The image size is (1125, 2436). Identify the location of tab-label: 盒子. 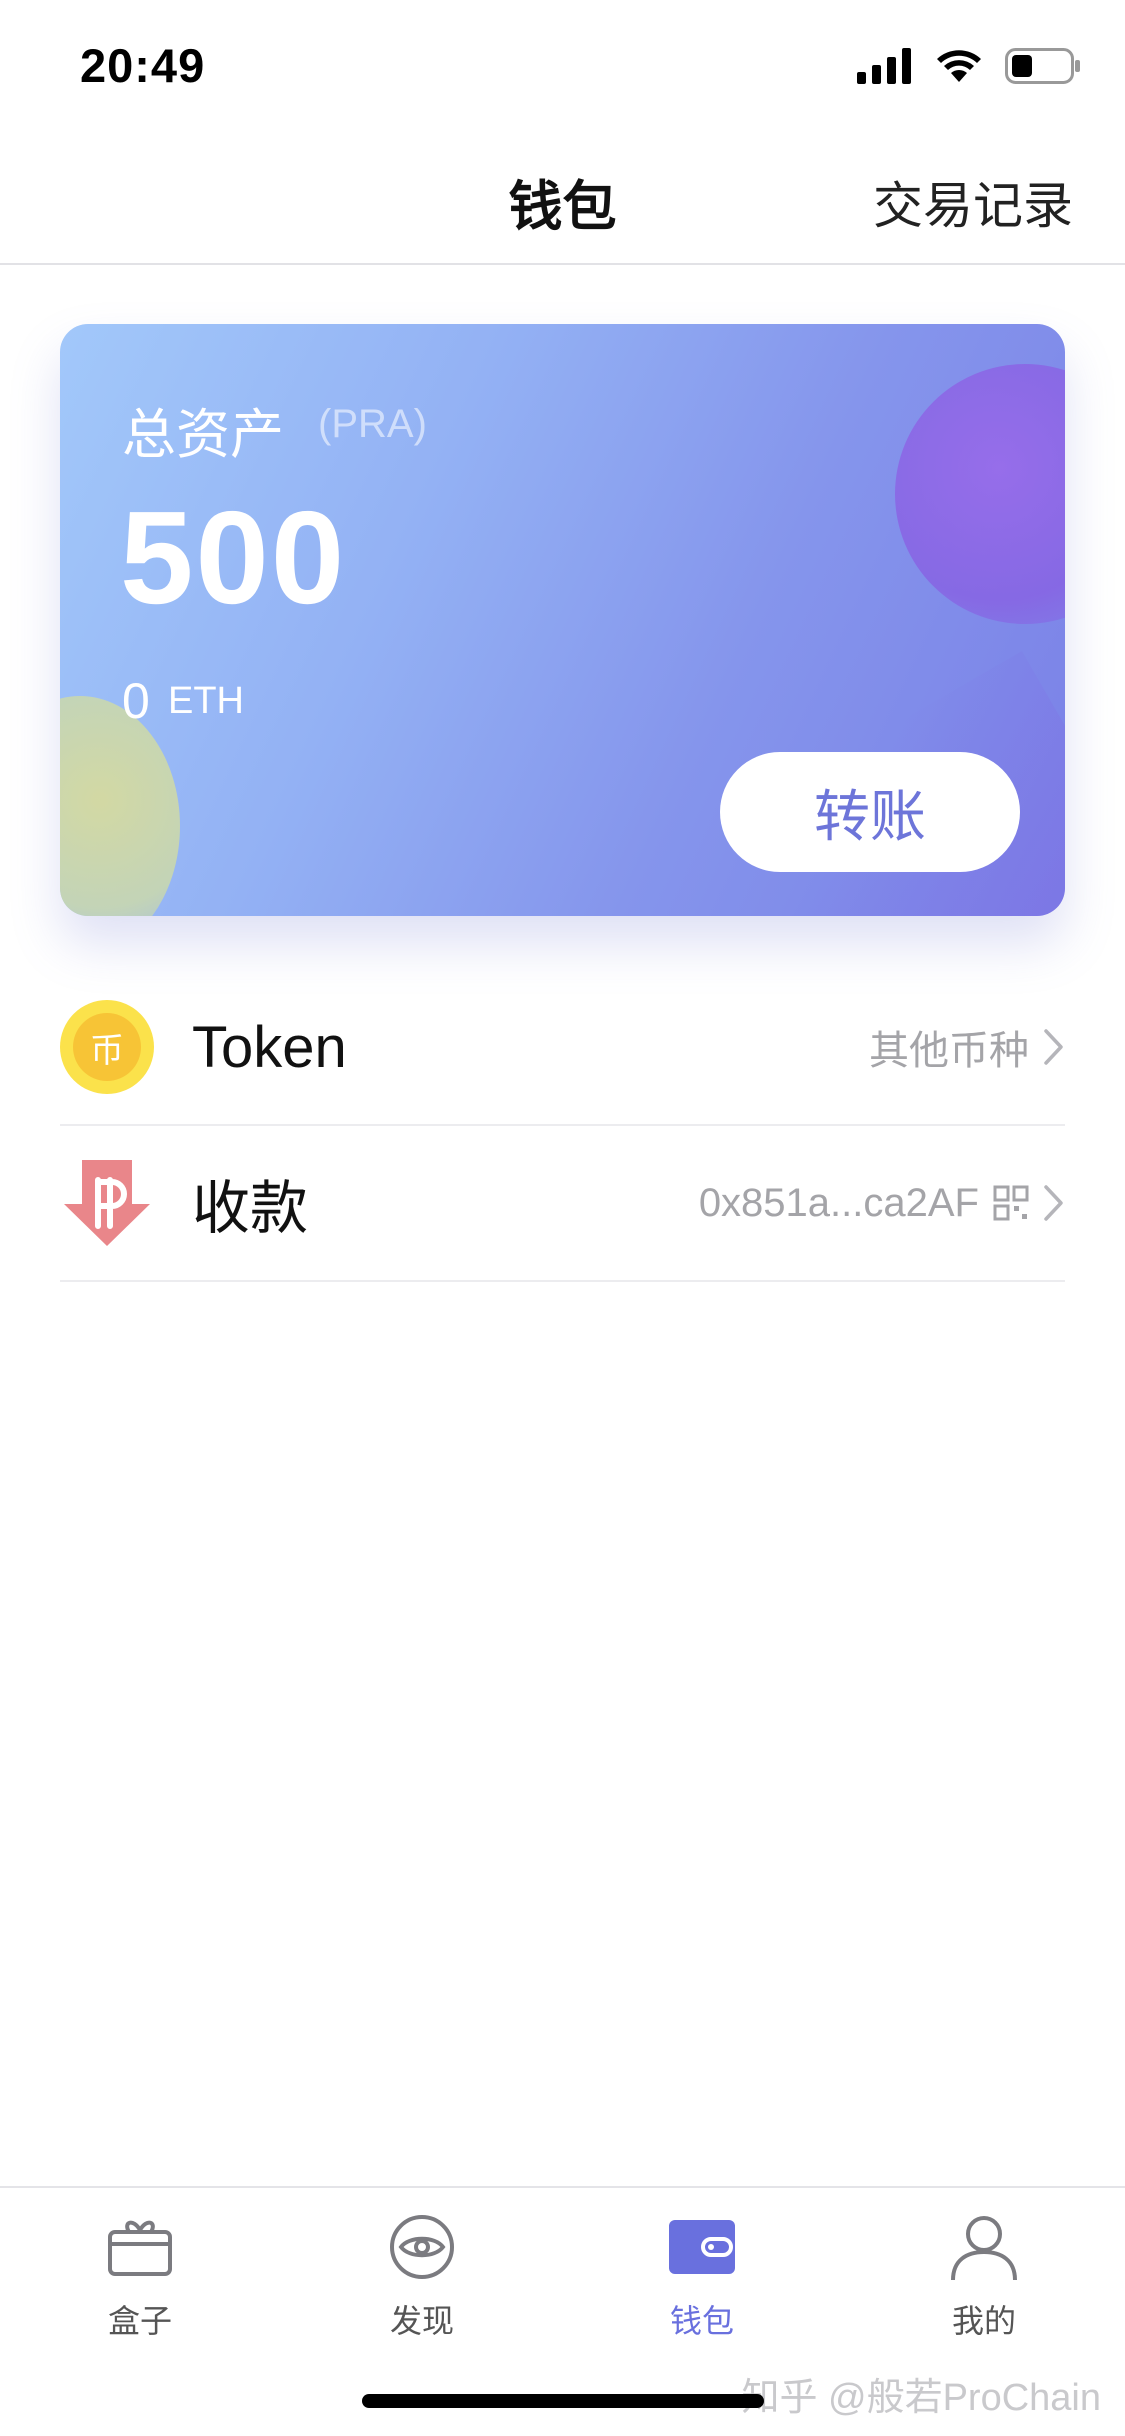
(139, 2321).